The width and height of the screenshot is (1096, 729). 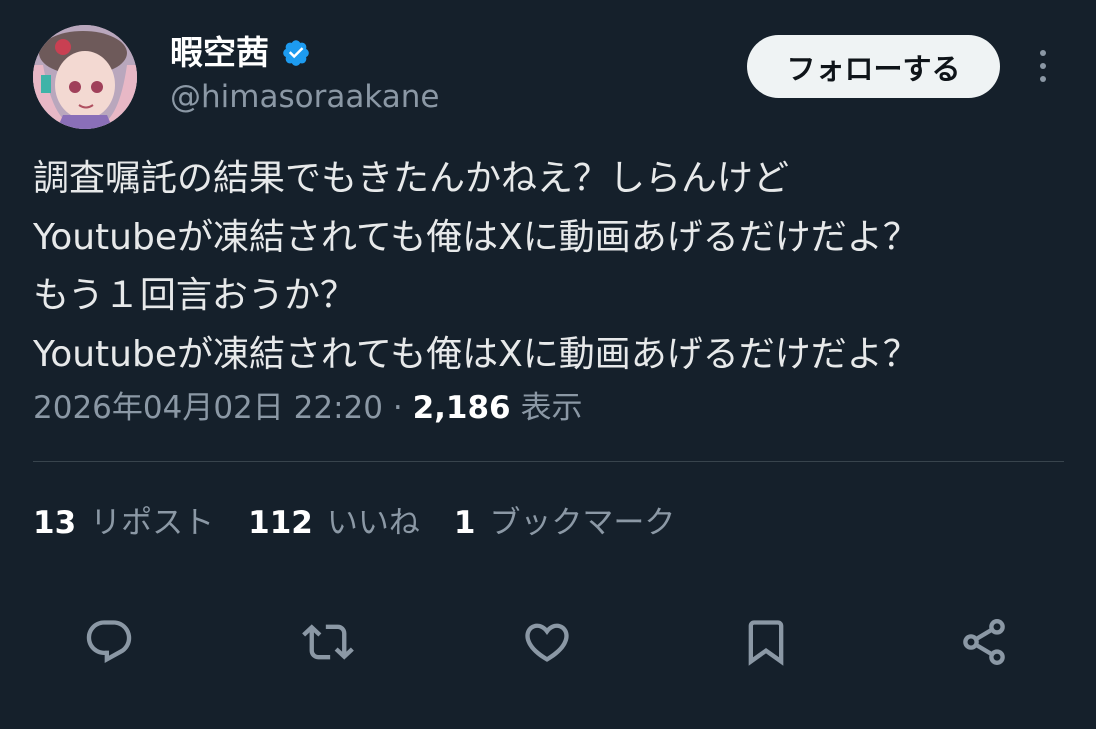 What do you see at coordinates (373, 523) in the screenshot?
I see `likes-label: いいね` at bounding box center [373, 523].